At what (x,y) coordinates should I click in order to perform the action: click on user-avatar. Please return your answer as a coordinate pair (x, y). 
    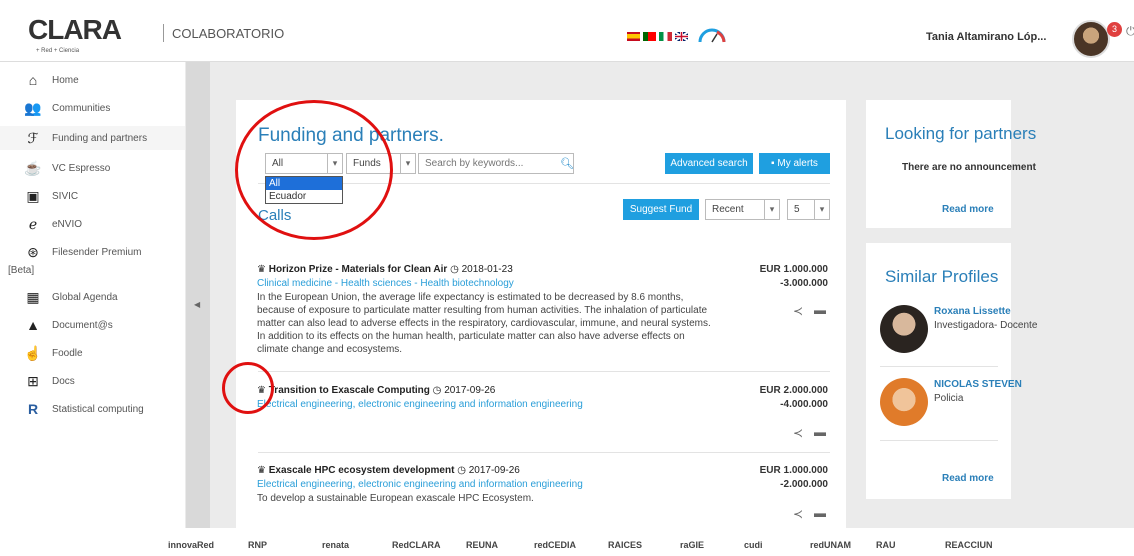
    Looking at the image, I should click on (1091, 39).